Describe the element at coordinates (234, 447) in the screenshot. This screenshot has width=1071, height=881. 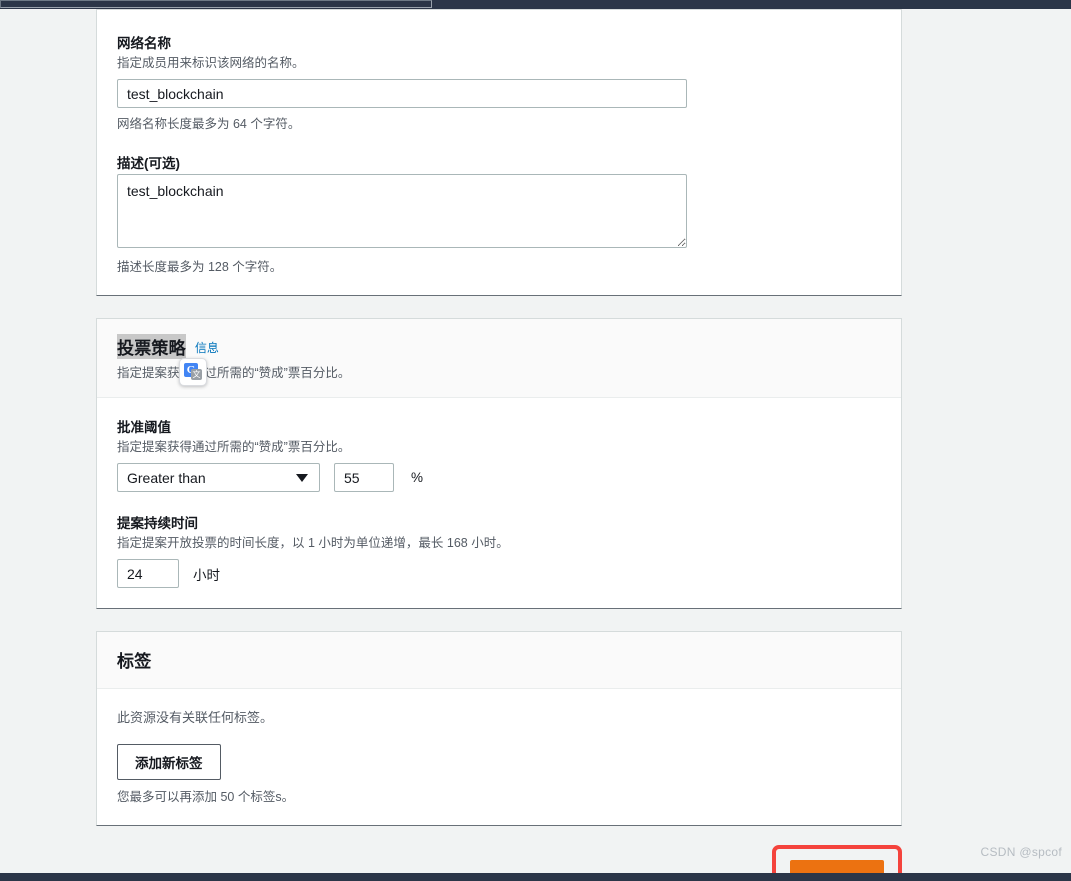
I see `approval-threshold-description: 指定提案获得通过所需的“赞成”票百分比。` at that location.